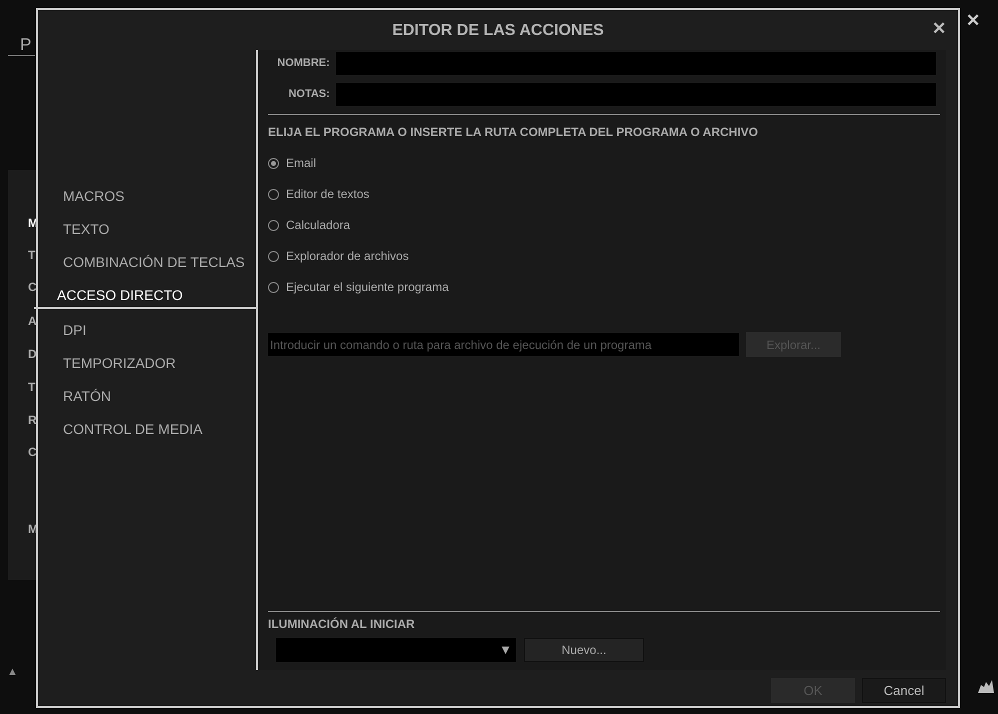 This screenshot has height=714, width=998. What do you see at coordinates (303, 64) in the screenshot?
I see `field-label: NOMBRE:` at bounding box center [303, 64].